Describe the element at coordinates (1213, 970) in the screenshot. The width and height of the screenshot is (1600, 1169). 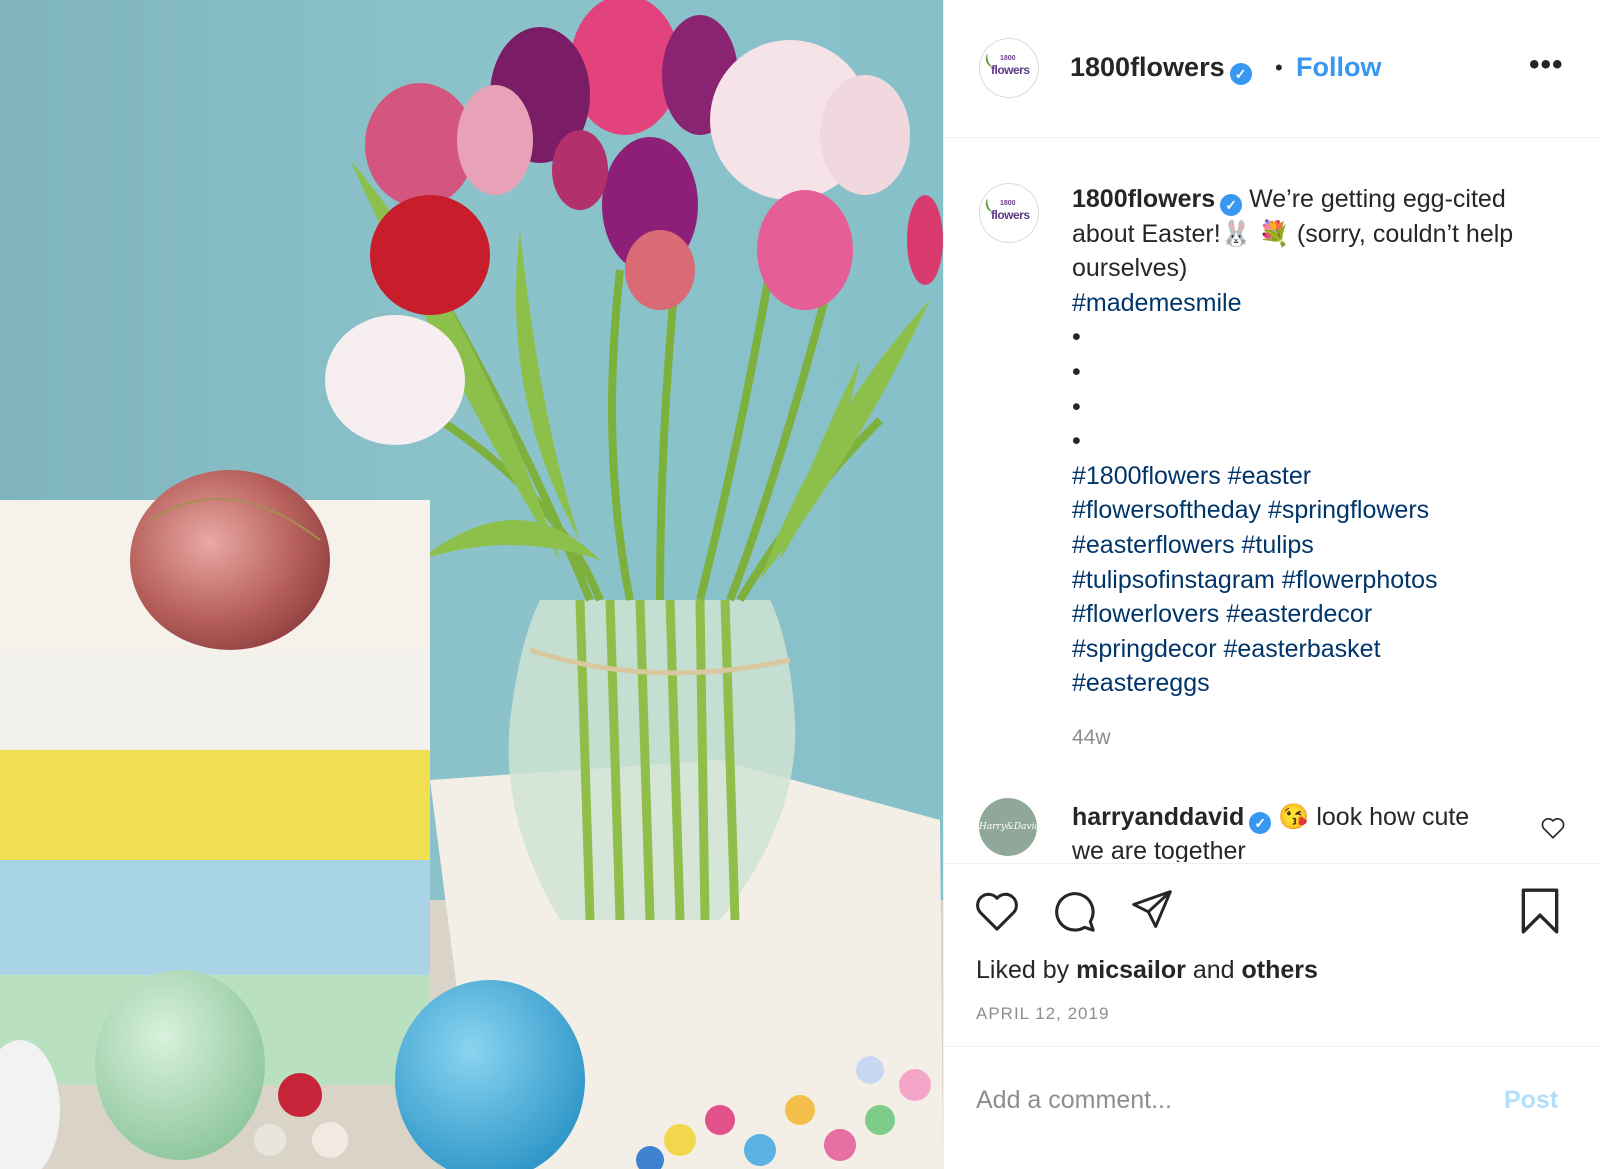
I see `liked-and-label: and` at that location.